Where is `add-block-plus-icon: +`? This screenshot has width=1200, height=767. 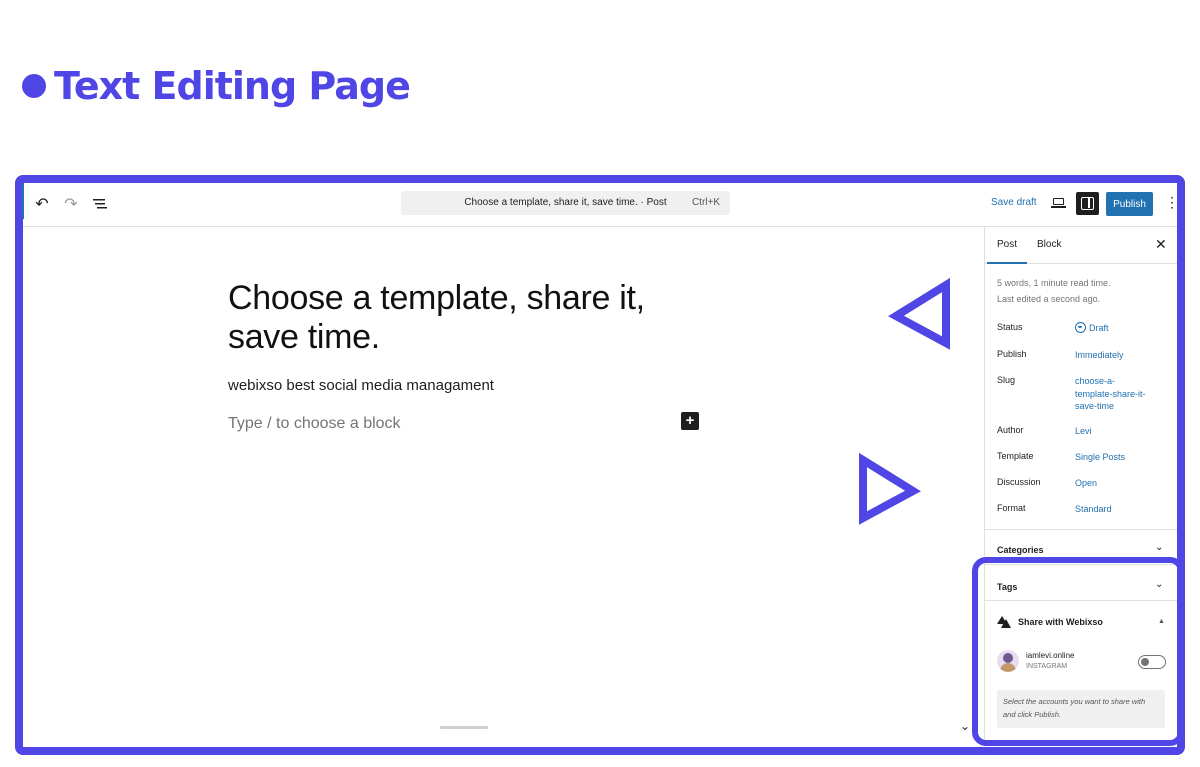 add-block-plus-icon: + is located at coordinates (690, 421).